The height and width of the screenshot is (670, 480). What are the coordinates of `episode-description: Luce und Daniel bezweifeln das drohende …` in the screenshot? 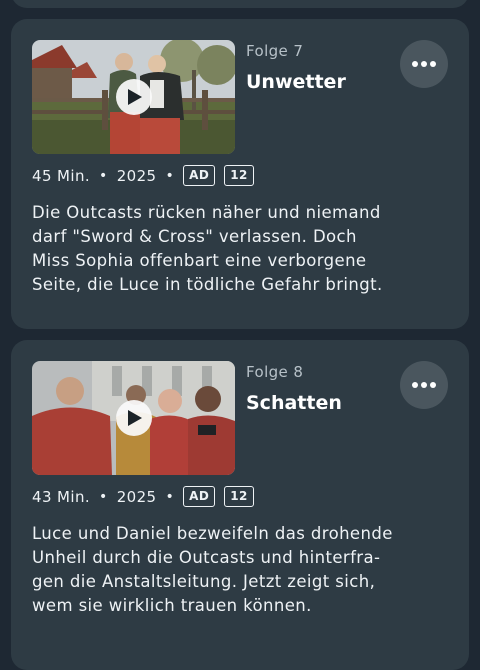 It's located at (242, 570).